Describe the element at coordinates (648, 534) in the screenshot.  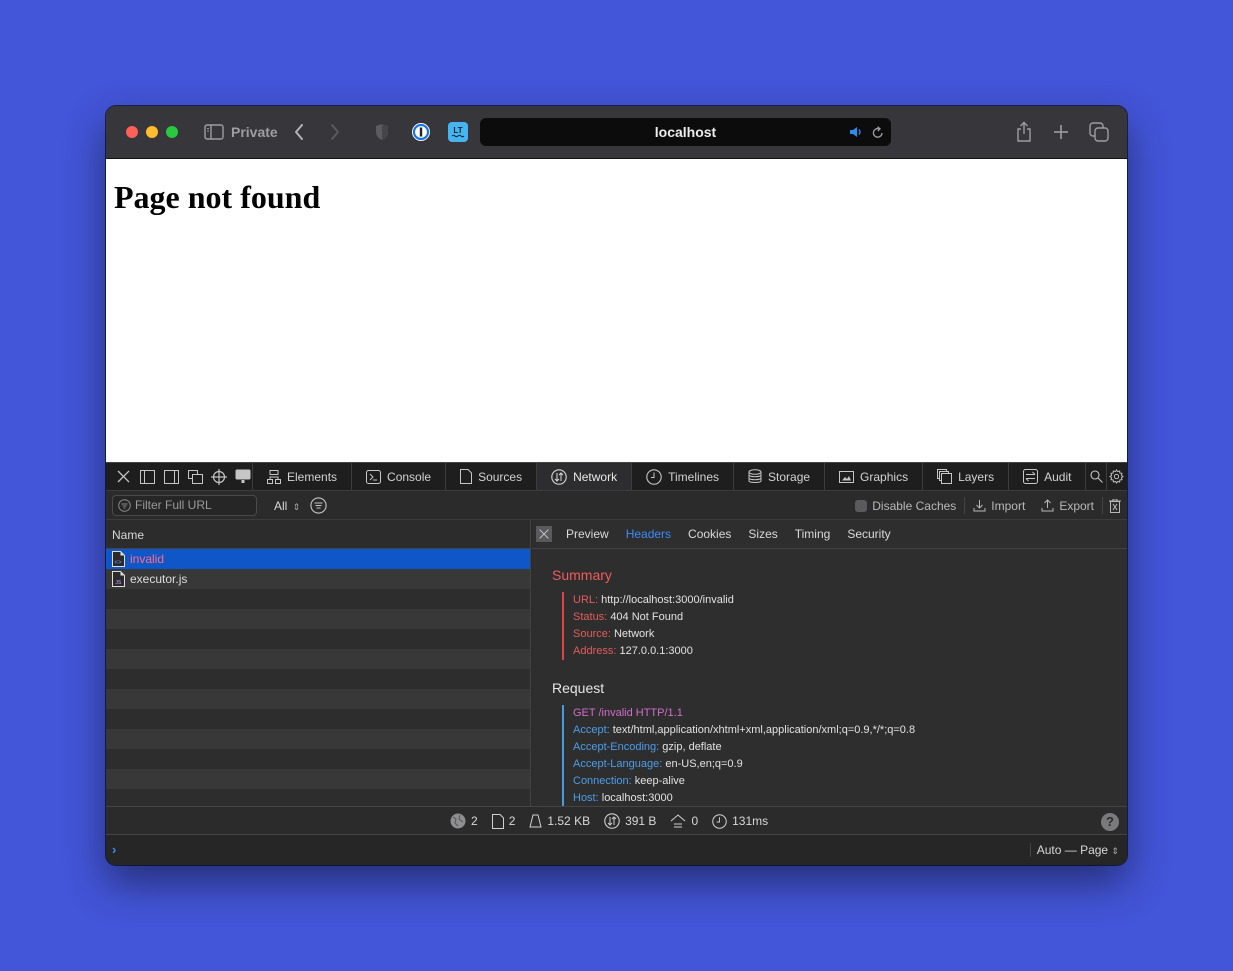
I see `details-tab-headers: Headers` at that location.